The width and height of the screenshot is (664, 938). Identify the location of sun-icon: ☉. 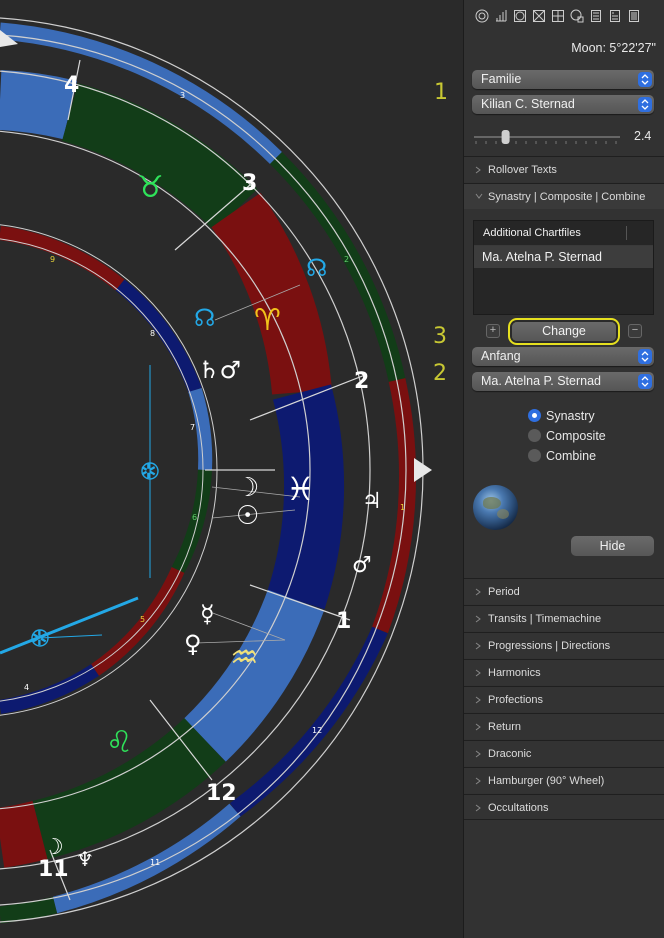
(247, 516).